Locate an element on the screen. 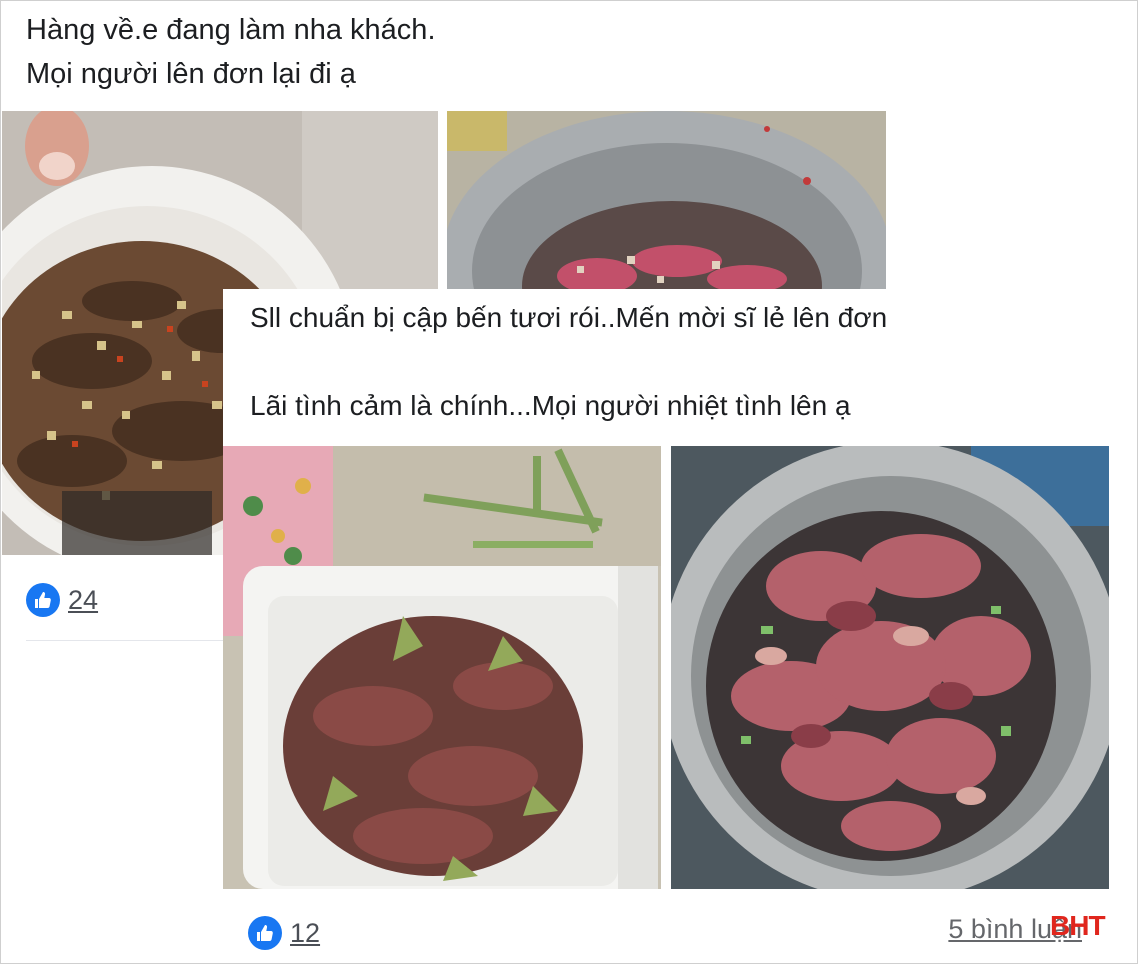 The width and height of the screenshot is (1140, 966). post1-photo-raw-bowl is located at coordinates (666, 201).